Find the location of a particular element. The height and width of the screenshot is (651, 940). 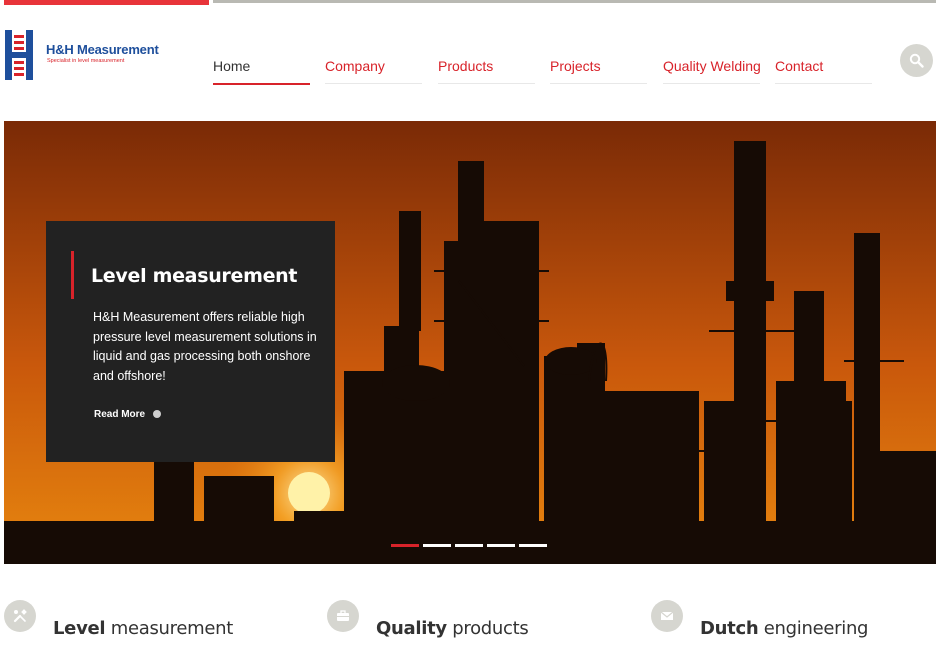

nav-item-home: Home is located at coordinates (261, 71).